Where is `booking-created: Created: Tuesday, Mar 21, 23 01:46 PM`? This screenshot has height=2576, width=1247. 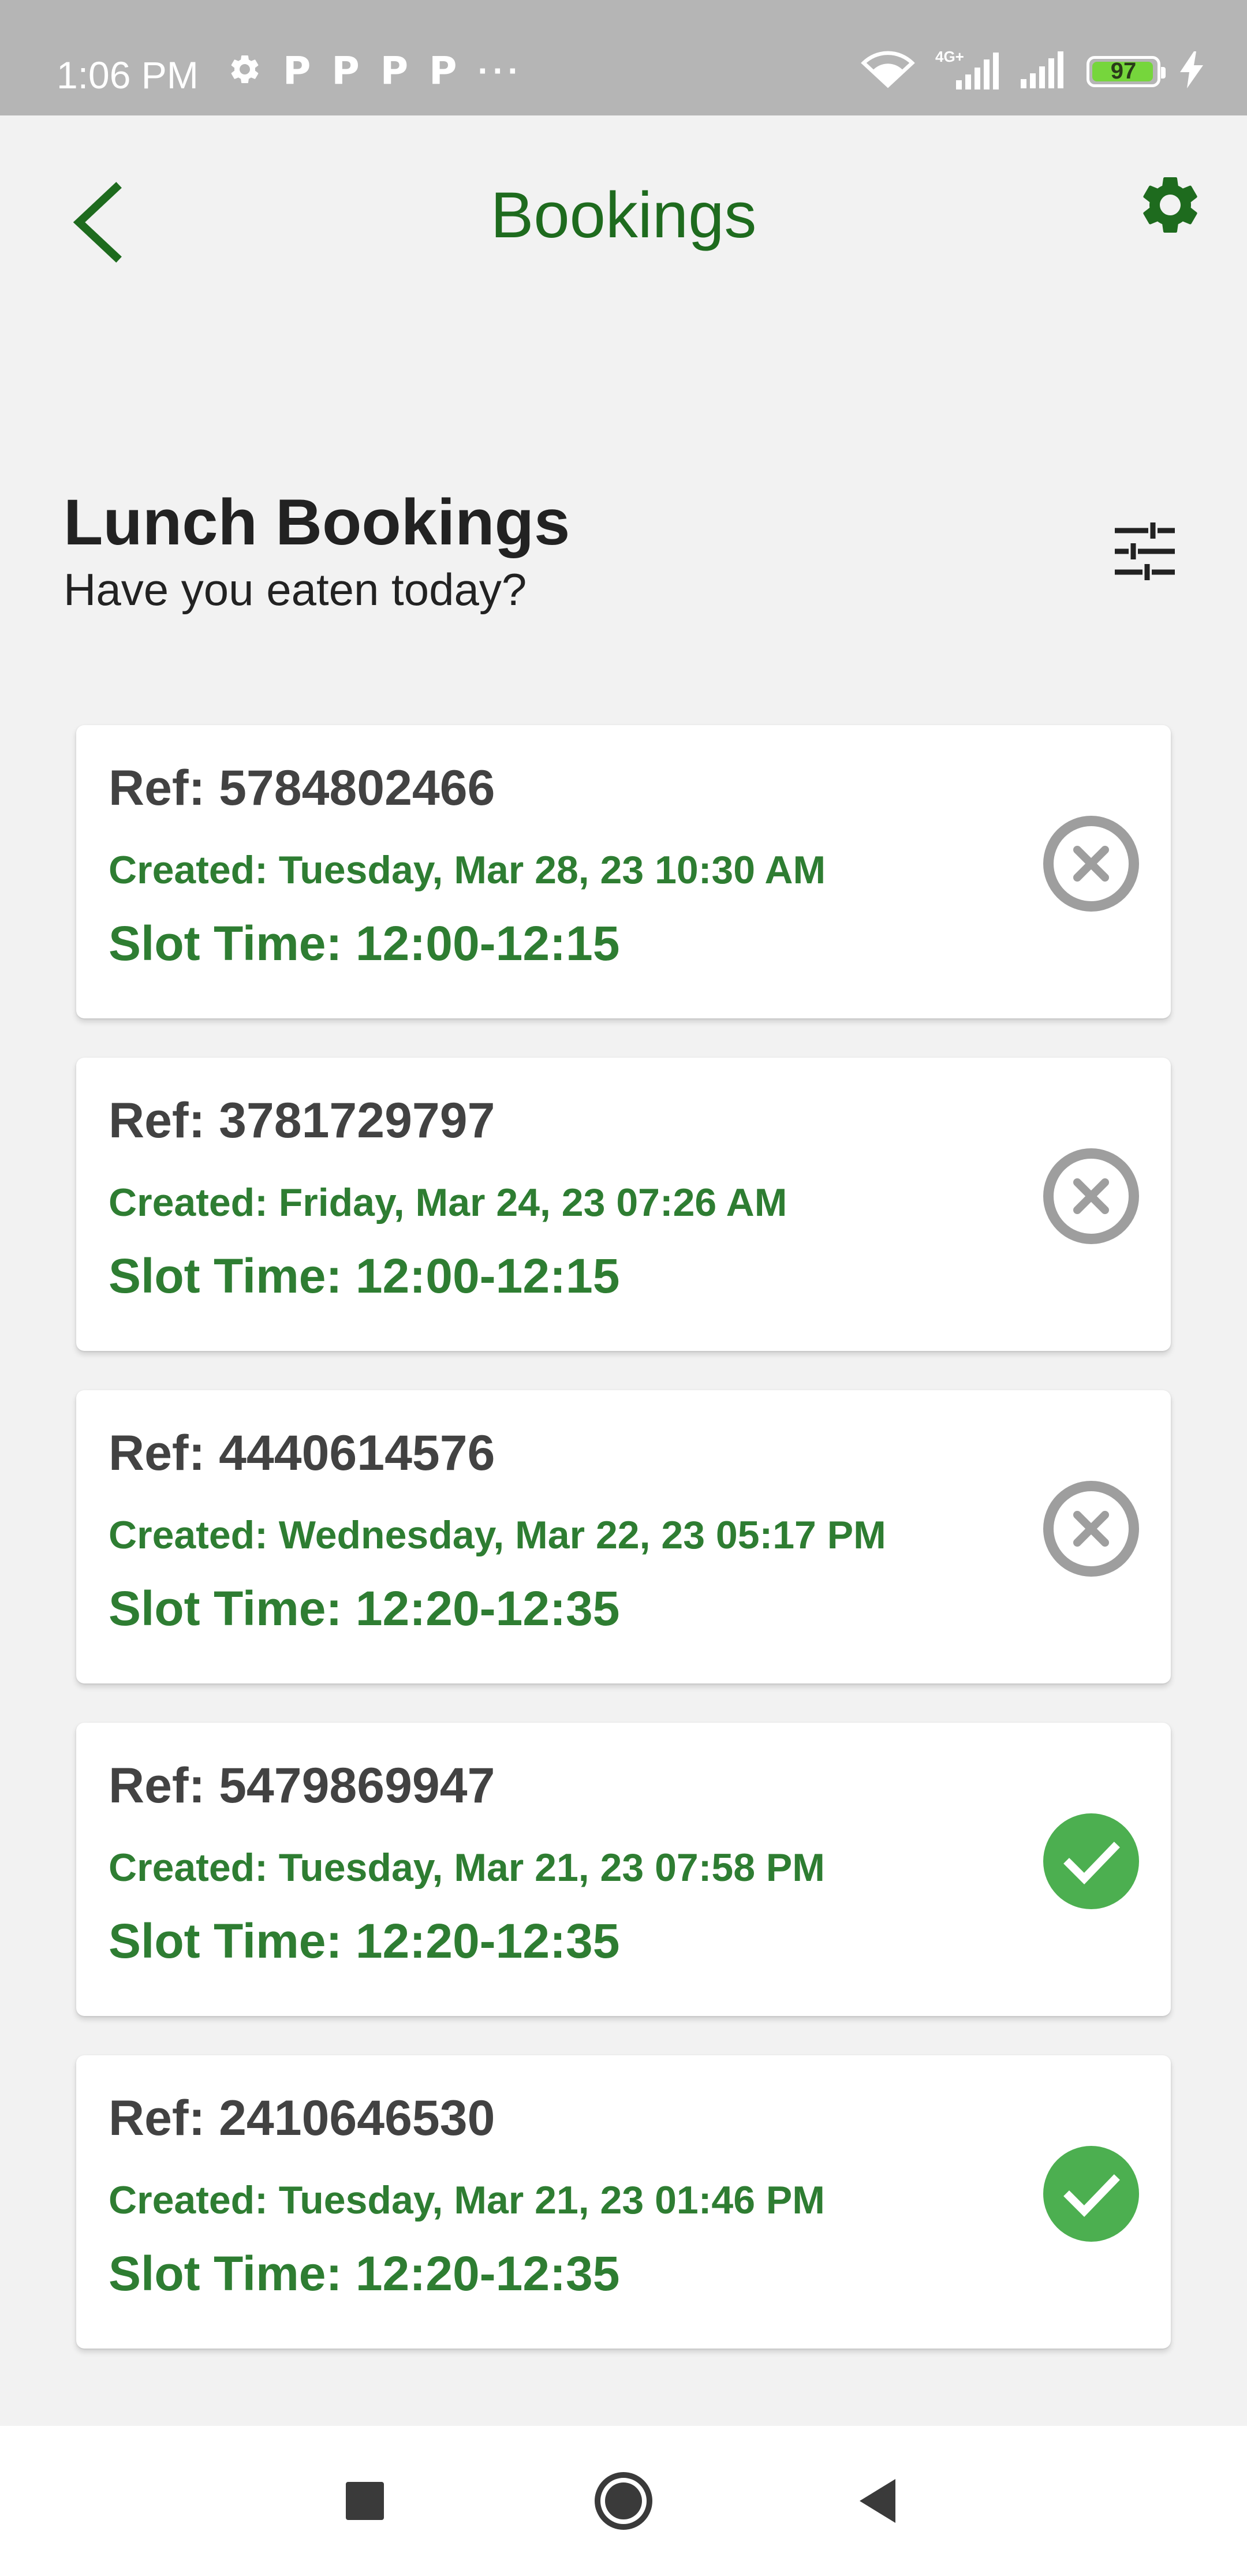
booking-created: Created: Tuesday, Mar 21, 23 01:46 PM is located at coordinates (467, 2200).